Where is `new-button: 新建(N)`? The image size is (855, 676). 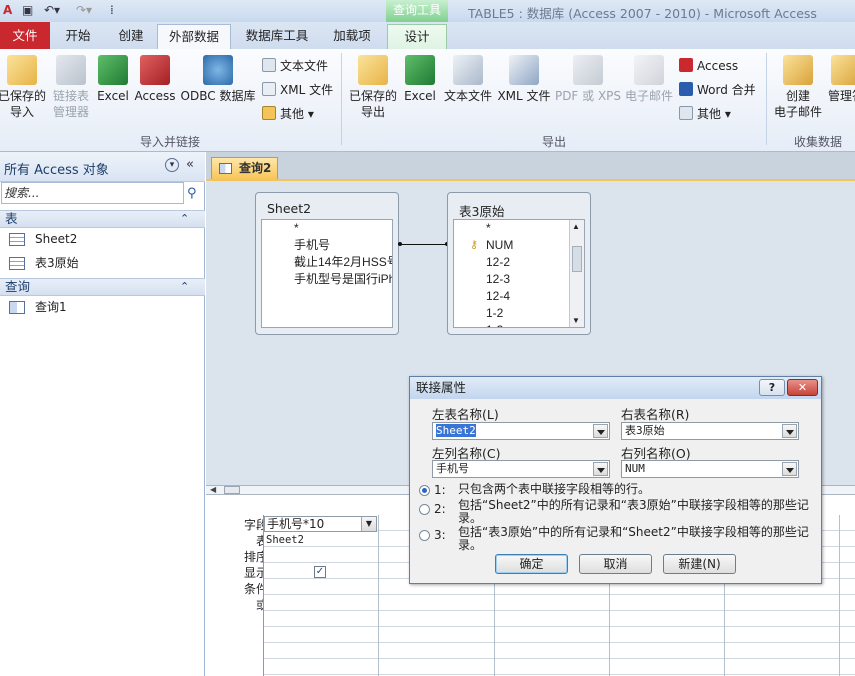
new-button: 新建(N) is located at coordinates (699, 564).